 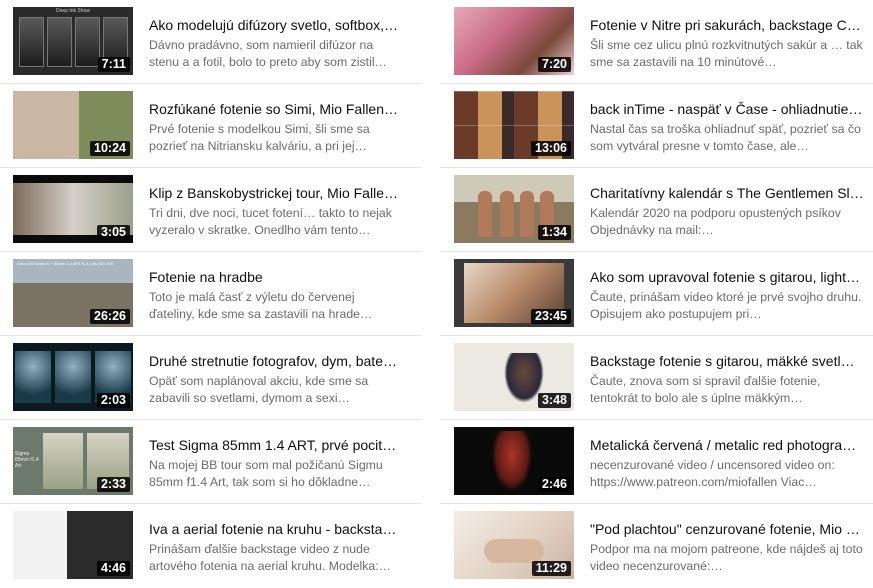 I want to click on video-duration: 7:11, so click(x=113, y=64).